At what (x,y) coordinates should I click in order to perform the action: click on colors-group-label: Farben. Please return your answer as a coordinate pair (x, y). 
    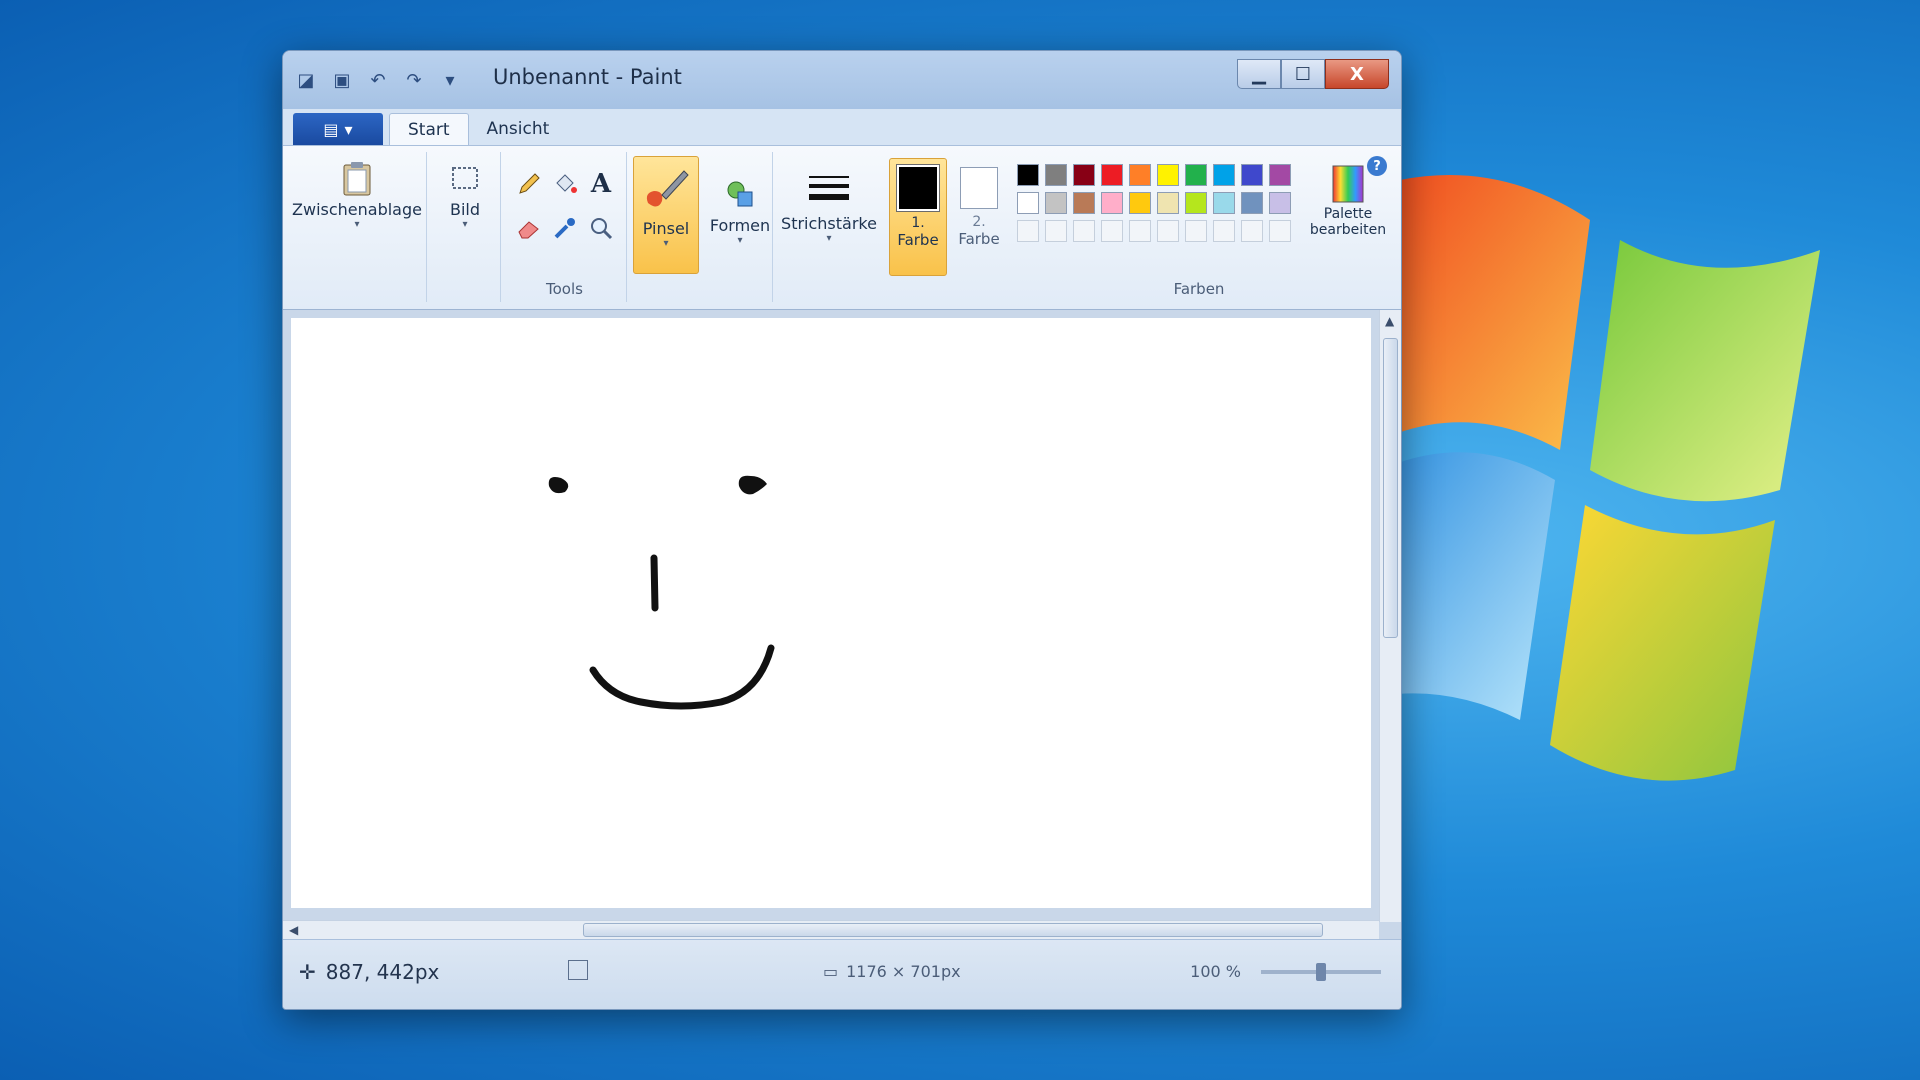
    Looking at the image, I should click on (1199, 289).